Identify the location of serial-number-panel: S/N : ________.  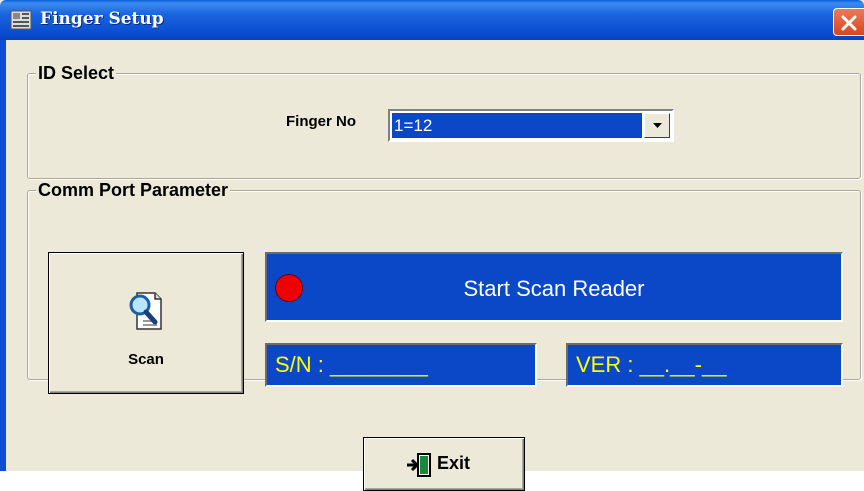
(401, 365).